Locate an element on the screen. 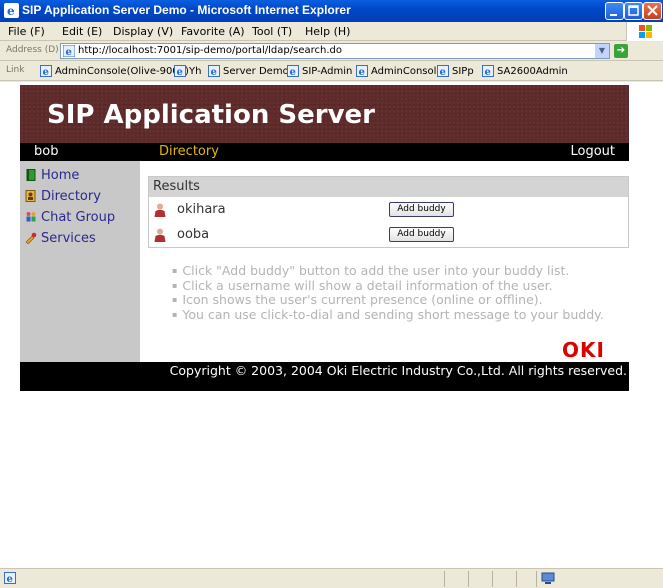  menu-file: File (F) is located at coordinates (26, 31).